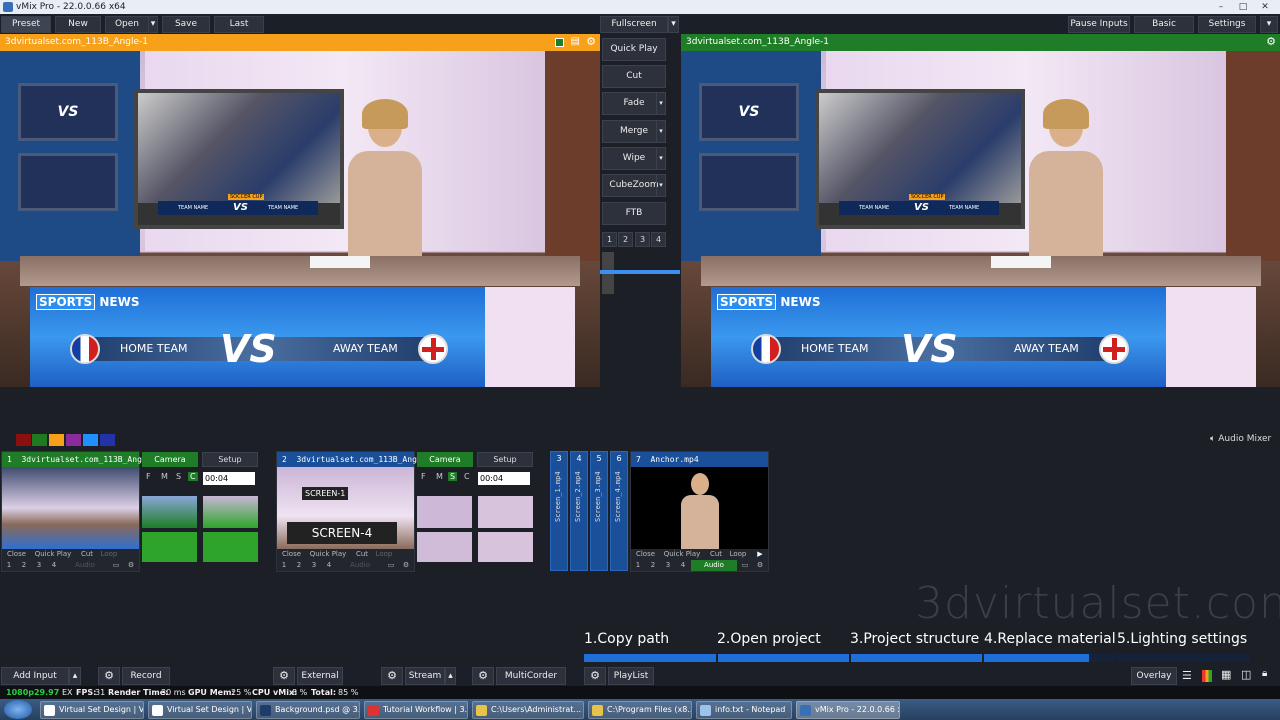 Image resolution: width=1280 pixels, height=720 pixels. I want to click on input-7-cut: Cut, so click(716, 554).